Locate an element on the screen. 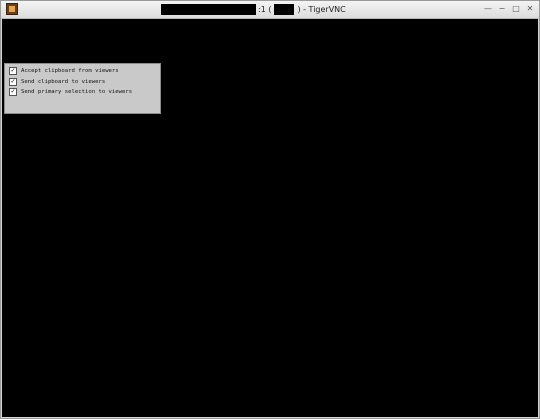 The width and height of the screenshot is (540, 419). window-title: :1 ( ) - TigerVNC is located at coordinates (254, 9).